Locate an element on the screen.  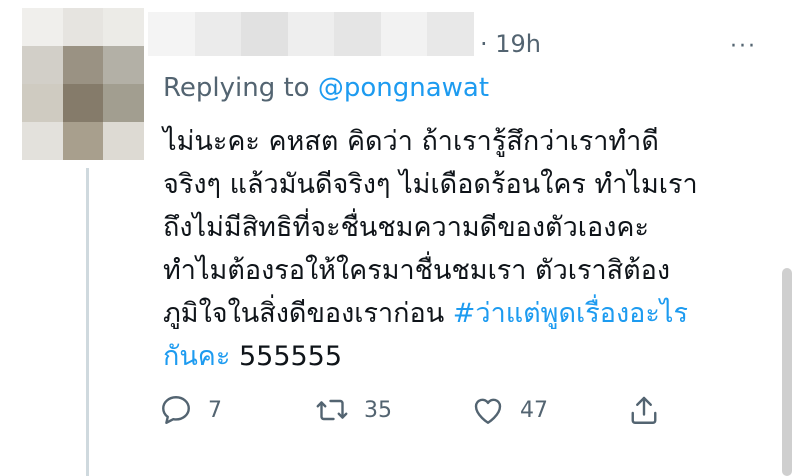
reply-button: 7 is located at coordinates (190, 410).